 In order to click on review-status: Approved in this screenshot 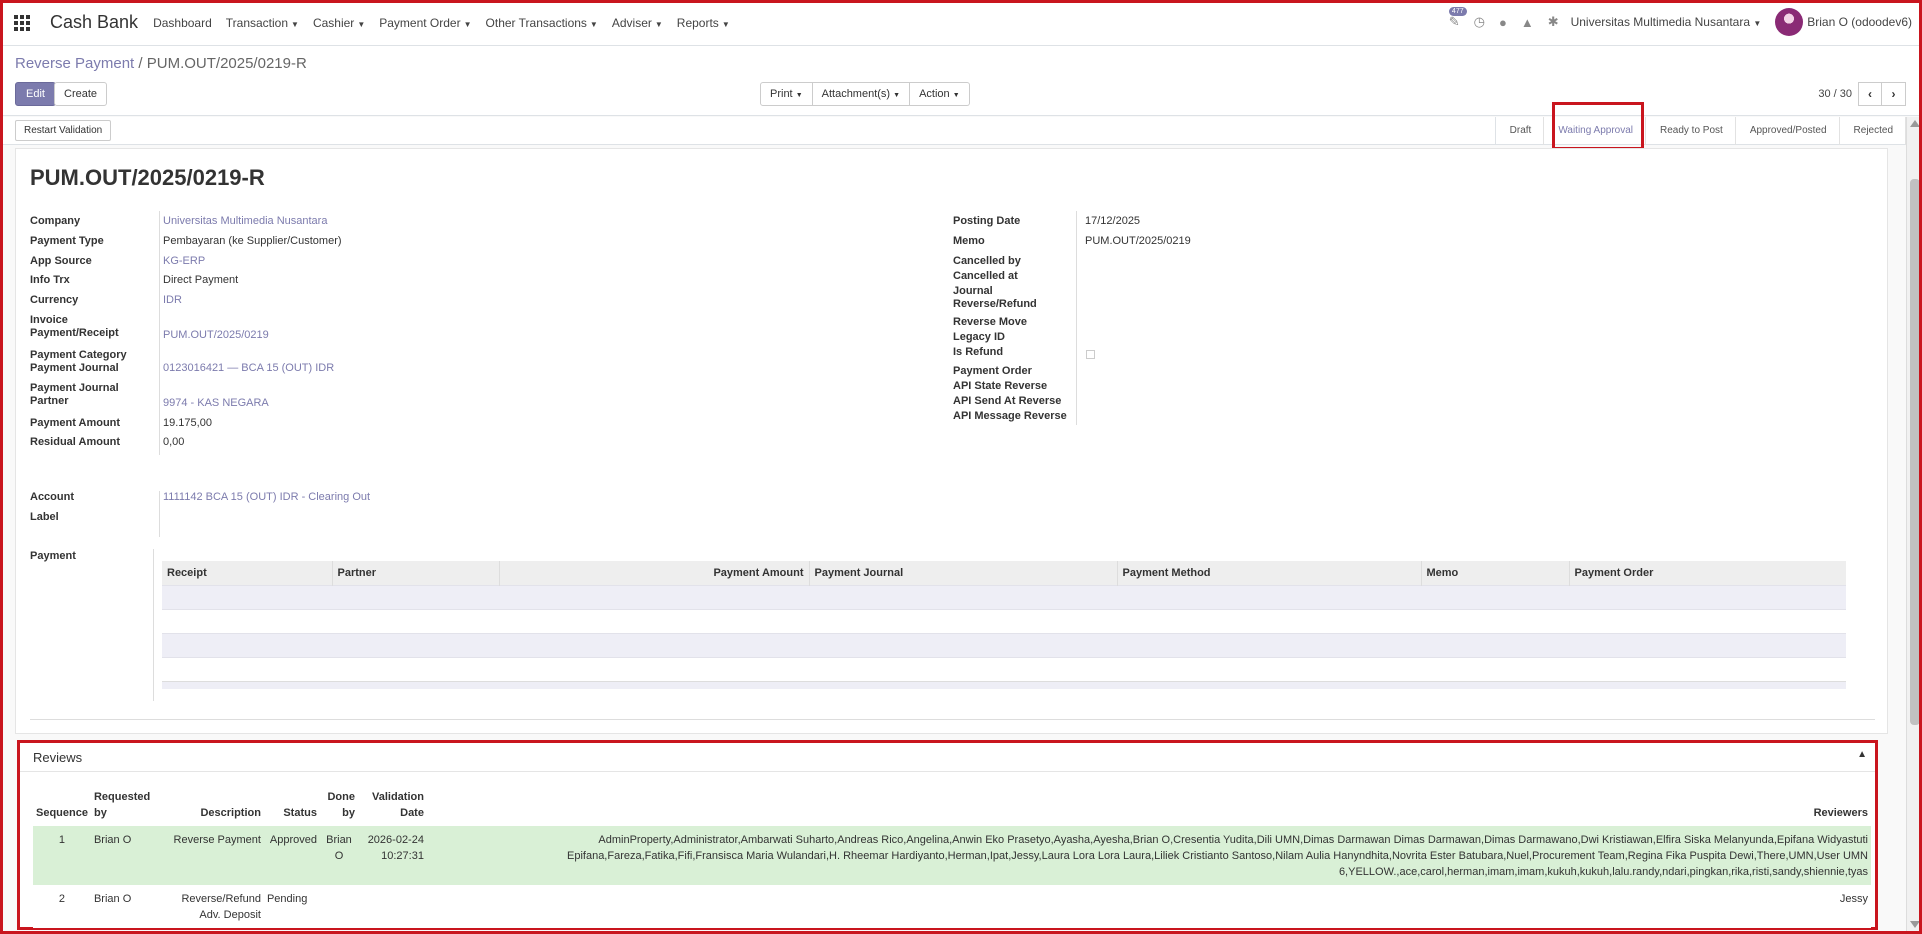, I will do `click(291, 855)`.